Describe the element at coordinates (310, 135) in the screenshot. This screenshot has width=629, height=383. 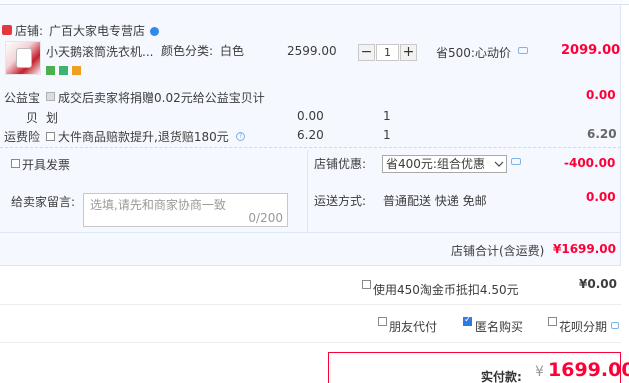
I see `shipping-insurance-price: 6.20` at that location.